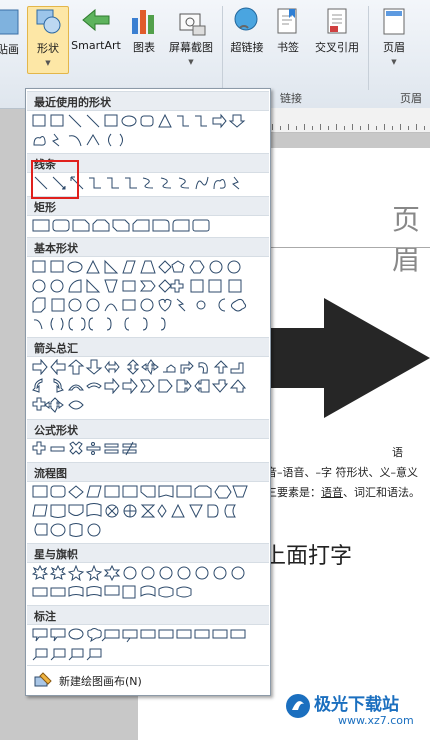 The width and height of the screenshot is (430, 740). Describe the element at coordinates (148, 206) in the screenshot. I see `section-rectangles: 矩形` at that location.